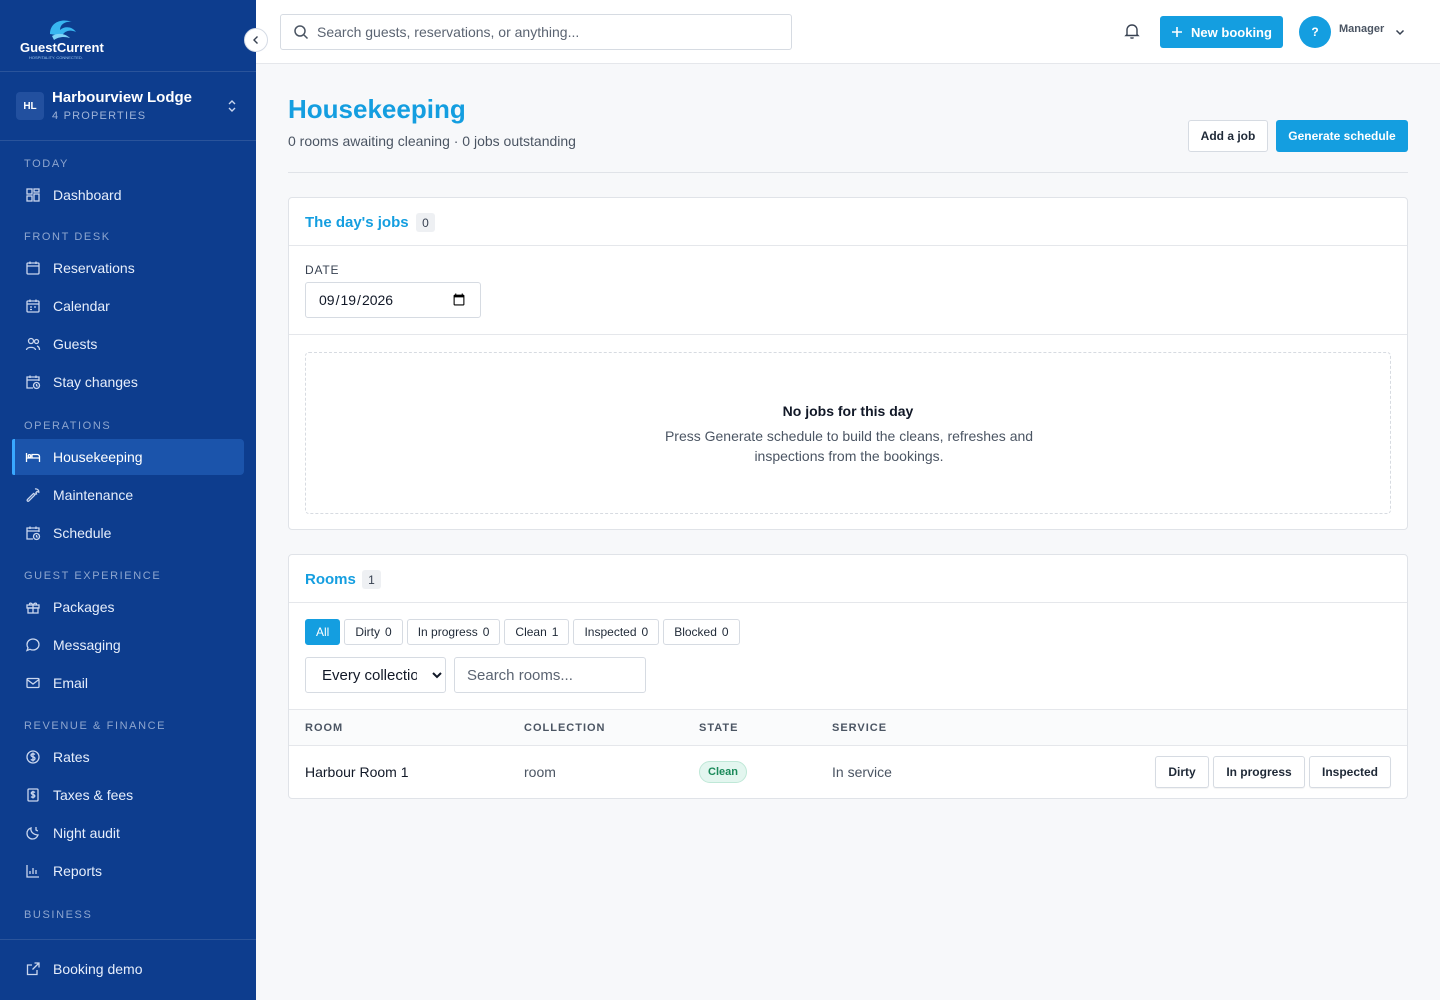 This screenshot has height=1000, width=1440. Describe the element at coordinates (122, 97) in the screenshot. I see `property-name: Harbourview Lodge` at that location.